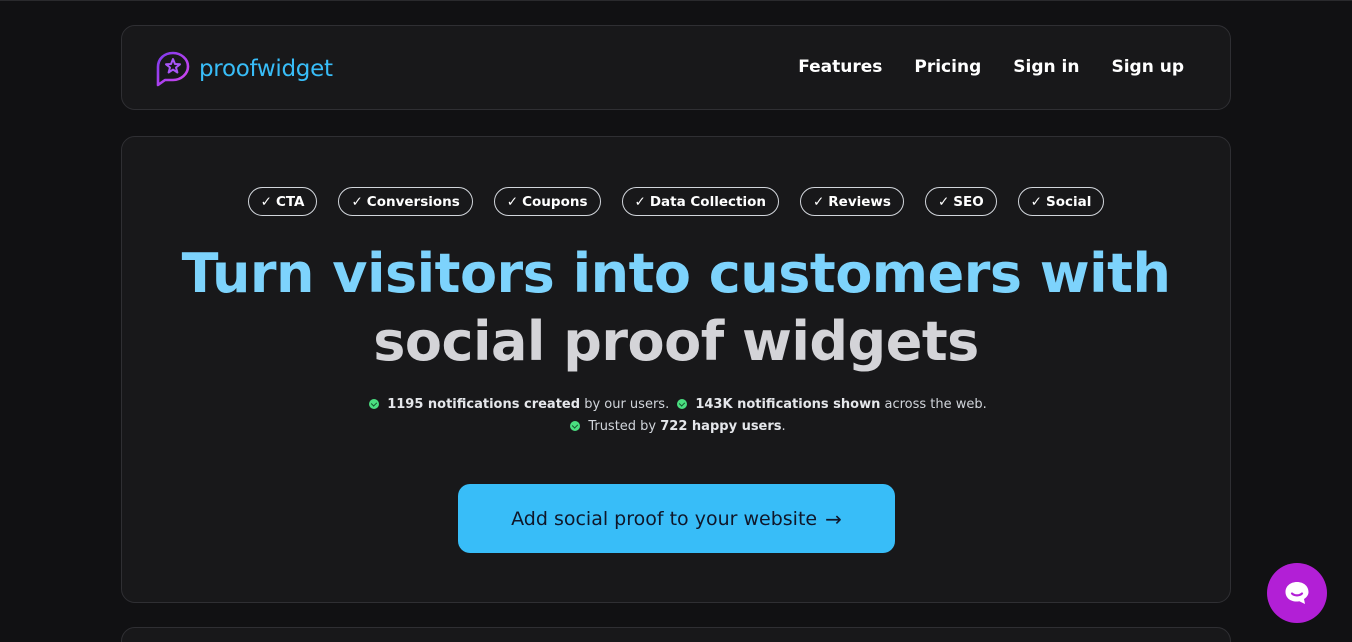 This screenshot has width=1352, height=642. I want to click on chat-bubble-icon, so click(1297, 593).